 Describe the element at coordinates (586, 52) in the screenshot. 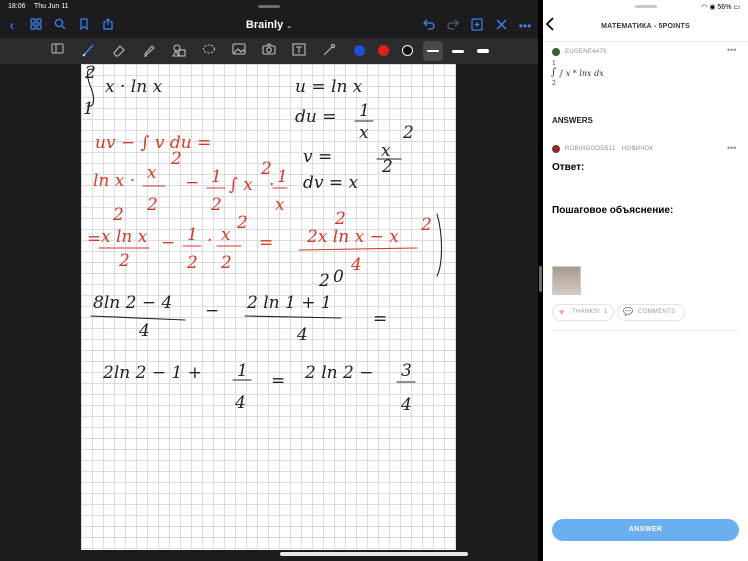

I see `asker-name: EUGENE4475` at that location.